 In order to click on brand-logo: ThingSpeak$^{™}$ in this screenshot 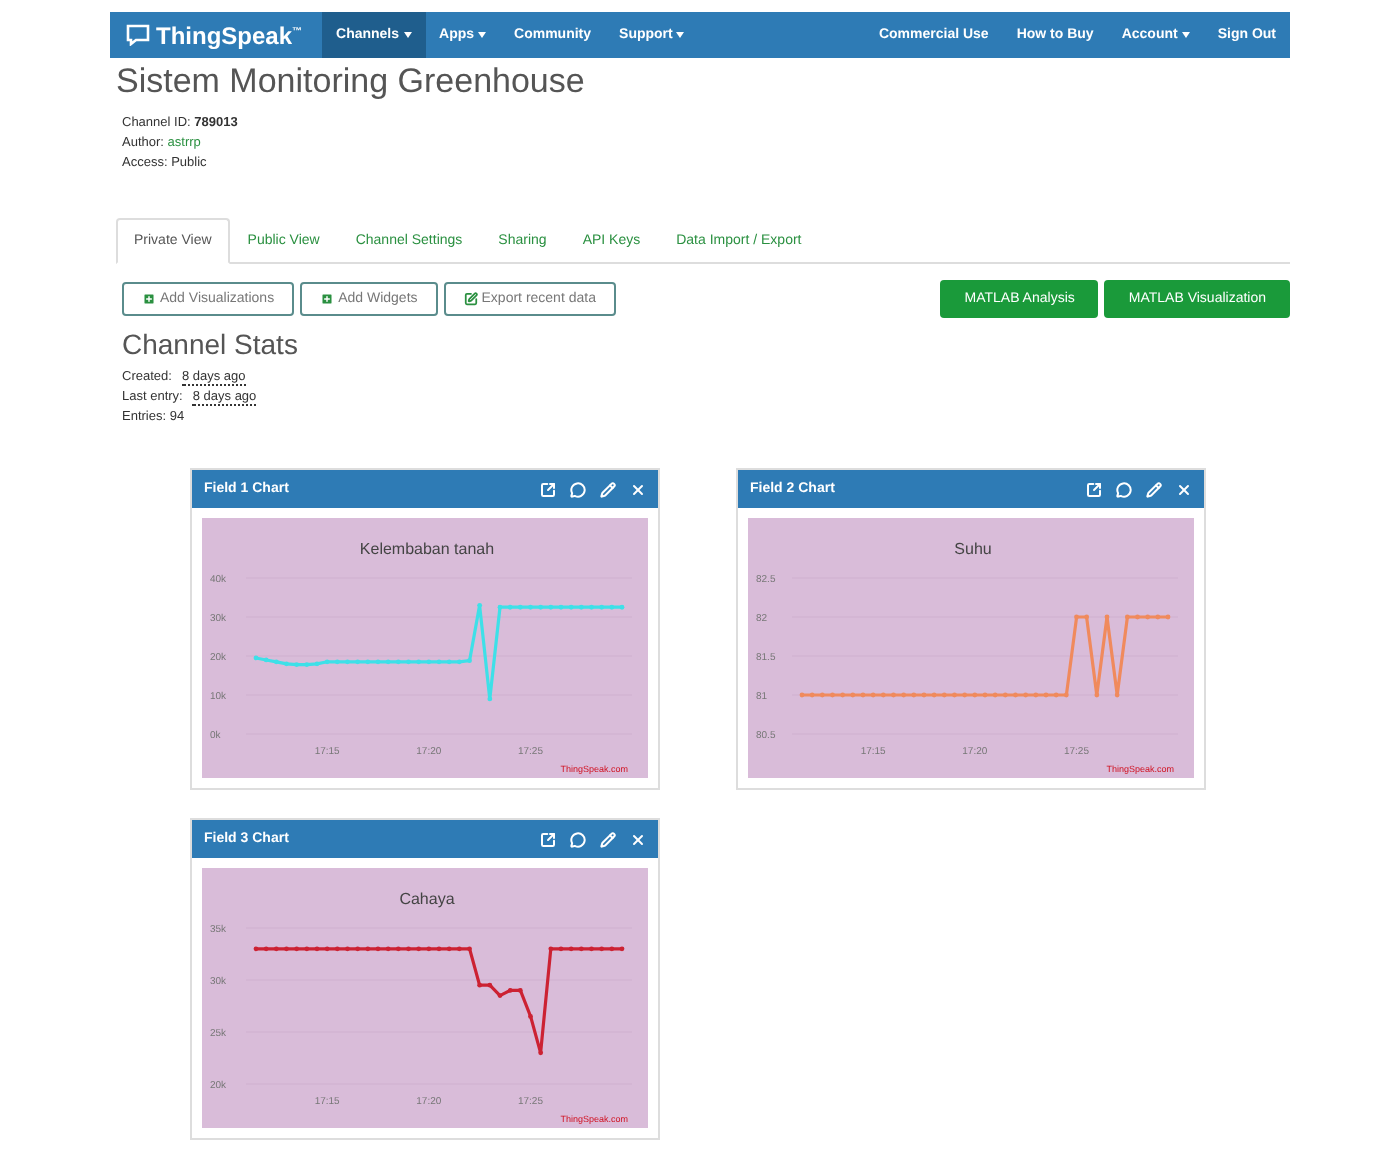, I will do `click(229, 35)`.